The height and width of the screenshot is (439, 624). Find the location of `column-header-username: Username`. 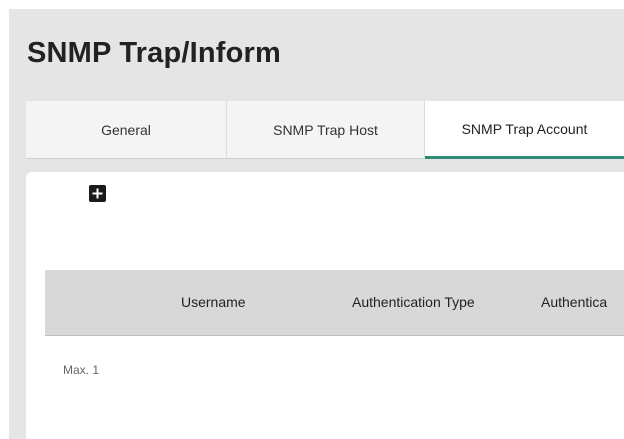

column-header-username: Username is located at coordinates (213, 302).